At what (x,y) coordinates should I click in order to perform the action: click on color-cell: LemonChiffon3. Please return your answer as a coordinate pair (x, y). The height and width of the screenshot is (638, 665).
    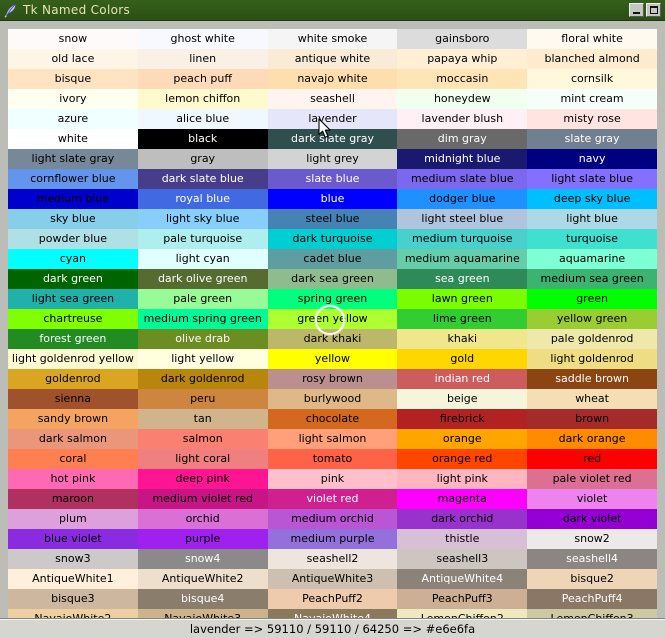
    Looking at the image, I should click on (592, 613).